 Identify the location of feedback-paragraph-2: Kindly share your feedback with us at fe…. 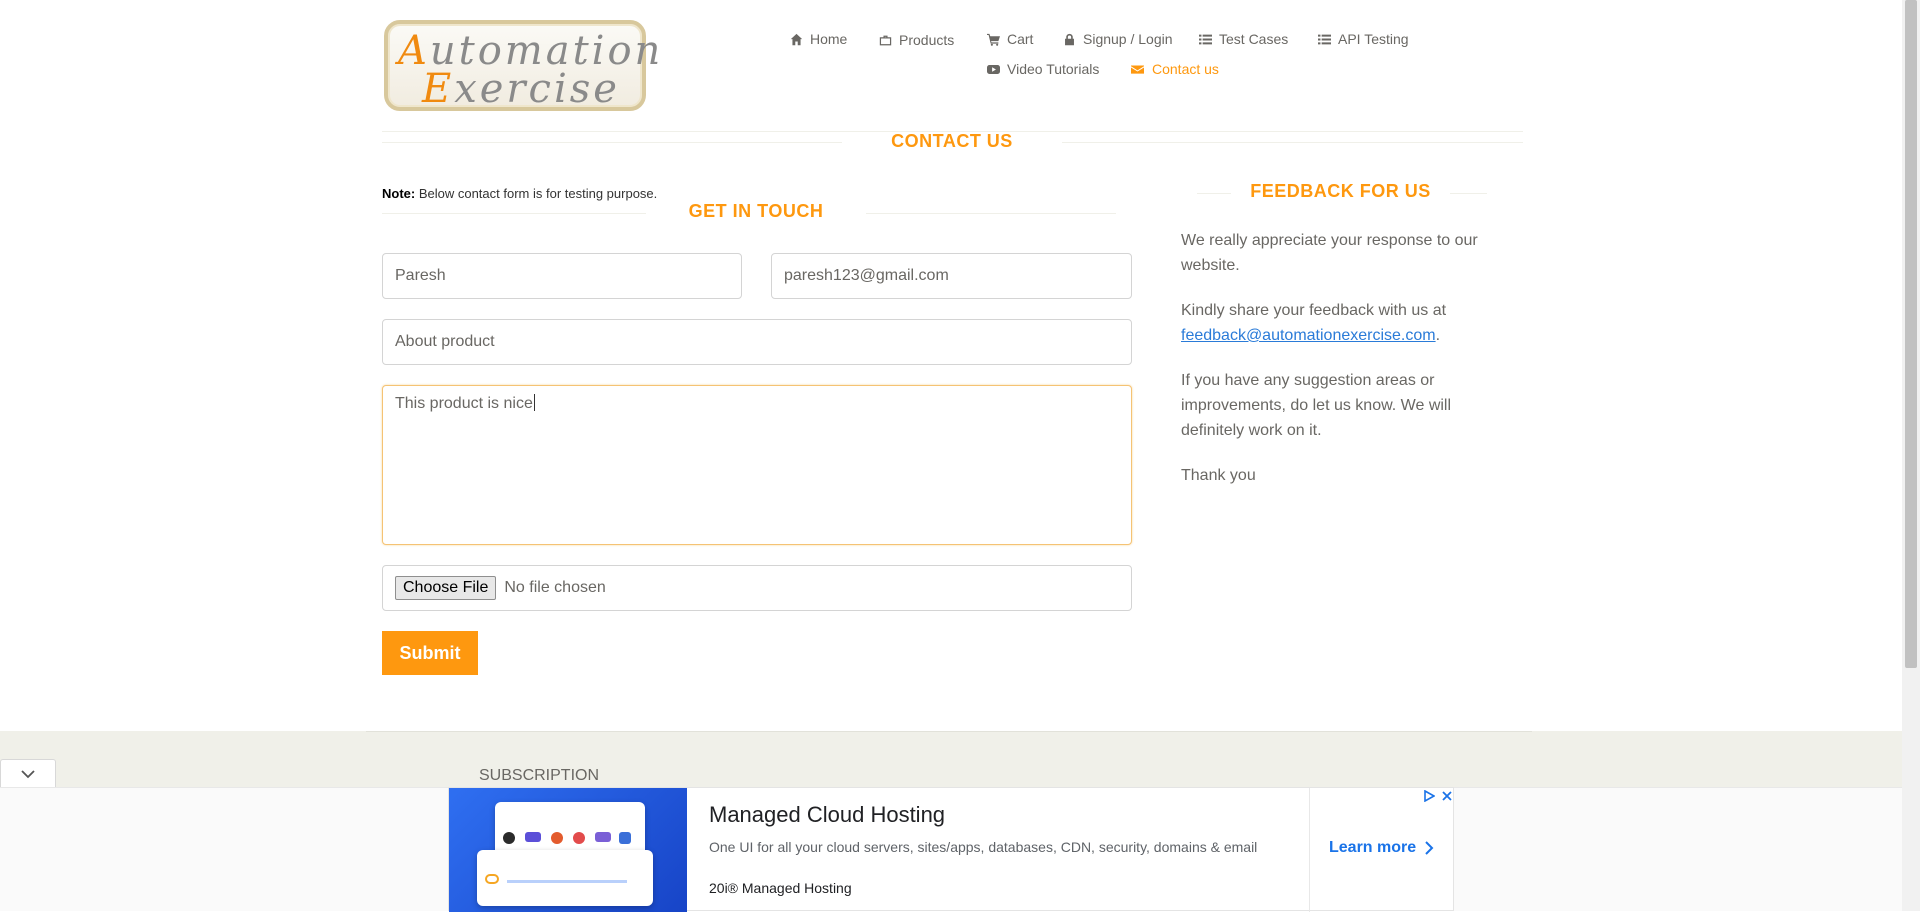
(1341, 323).